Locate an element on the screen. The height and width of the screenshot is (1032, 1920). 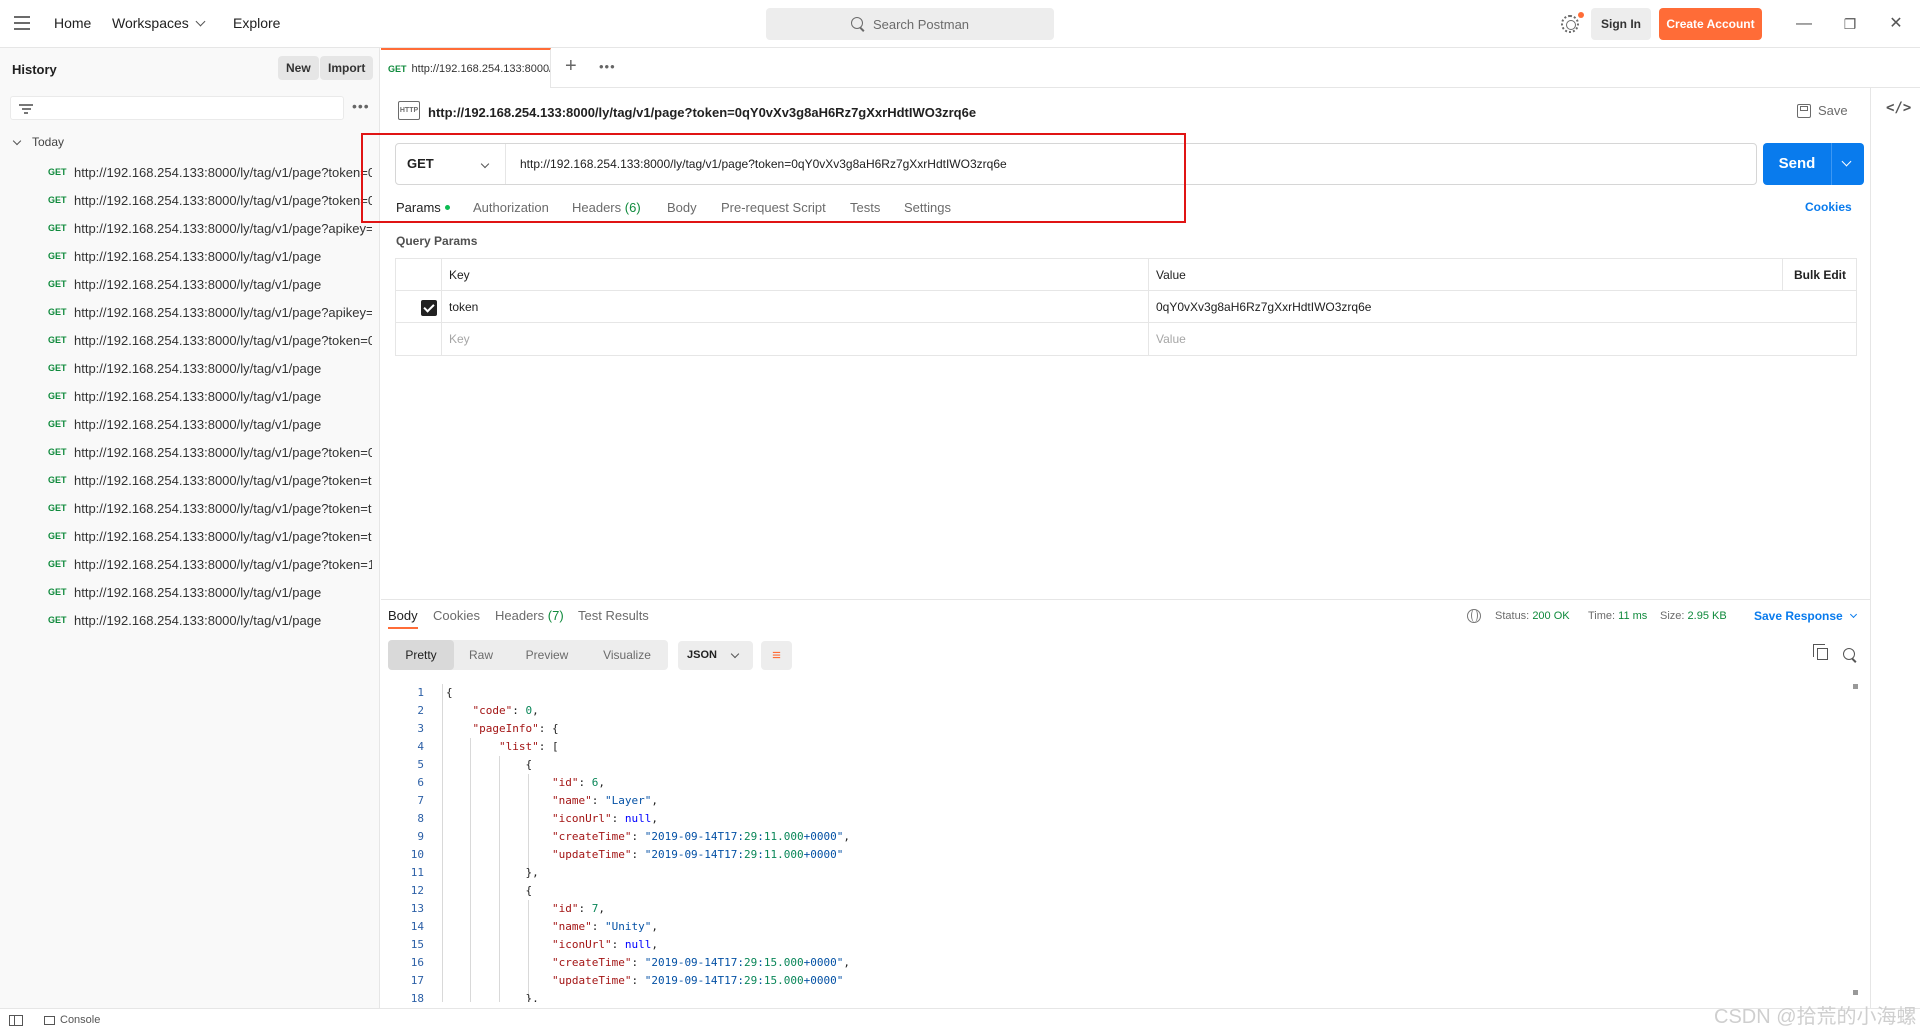
response-time: Time: 11 ms is located at coordinates (1617, 616).